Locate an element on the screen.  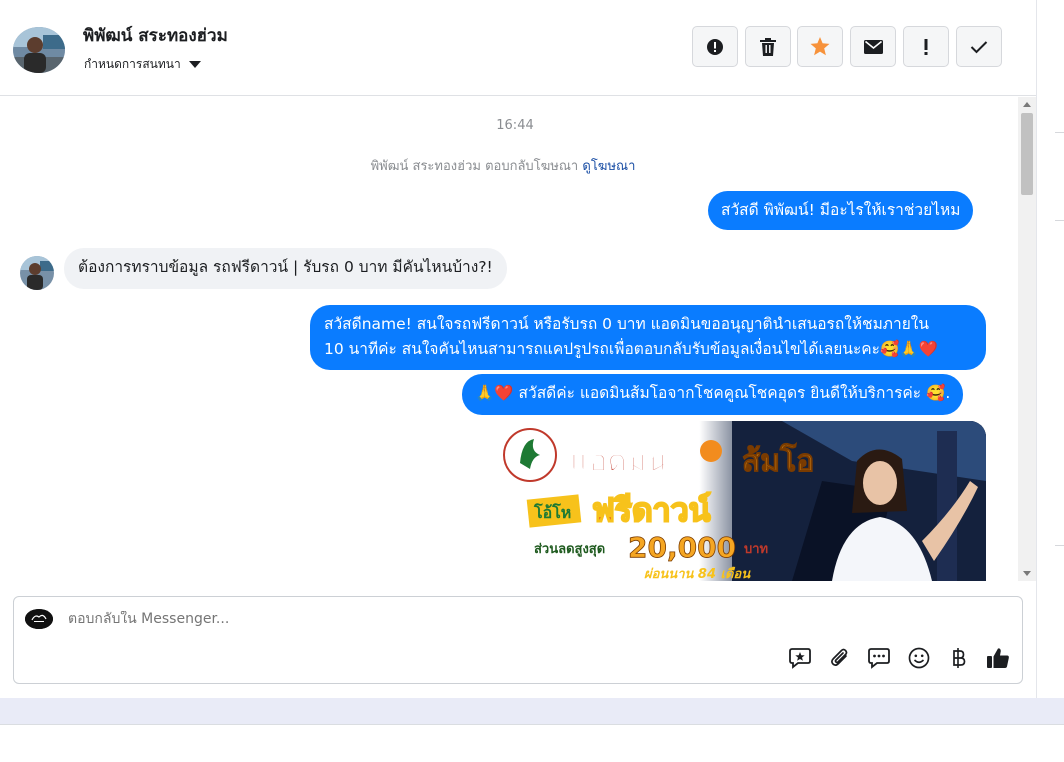
conversation-header: พิพัฒน์ สระทองฮ่วม กำหนดการสนทนา is located at coordinates (518, 48).